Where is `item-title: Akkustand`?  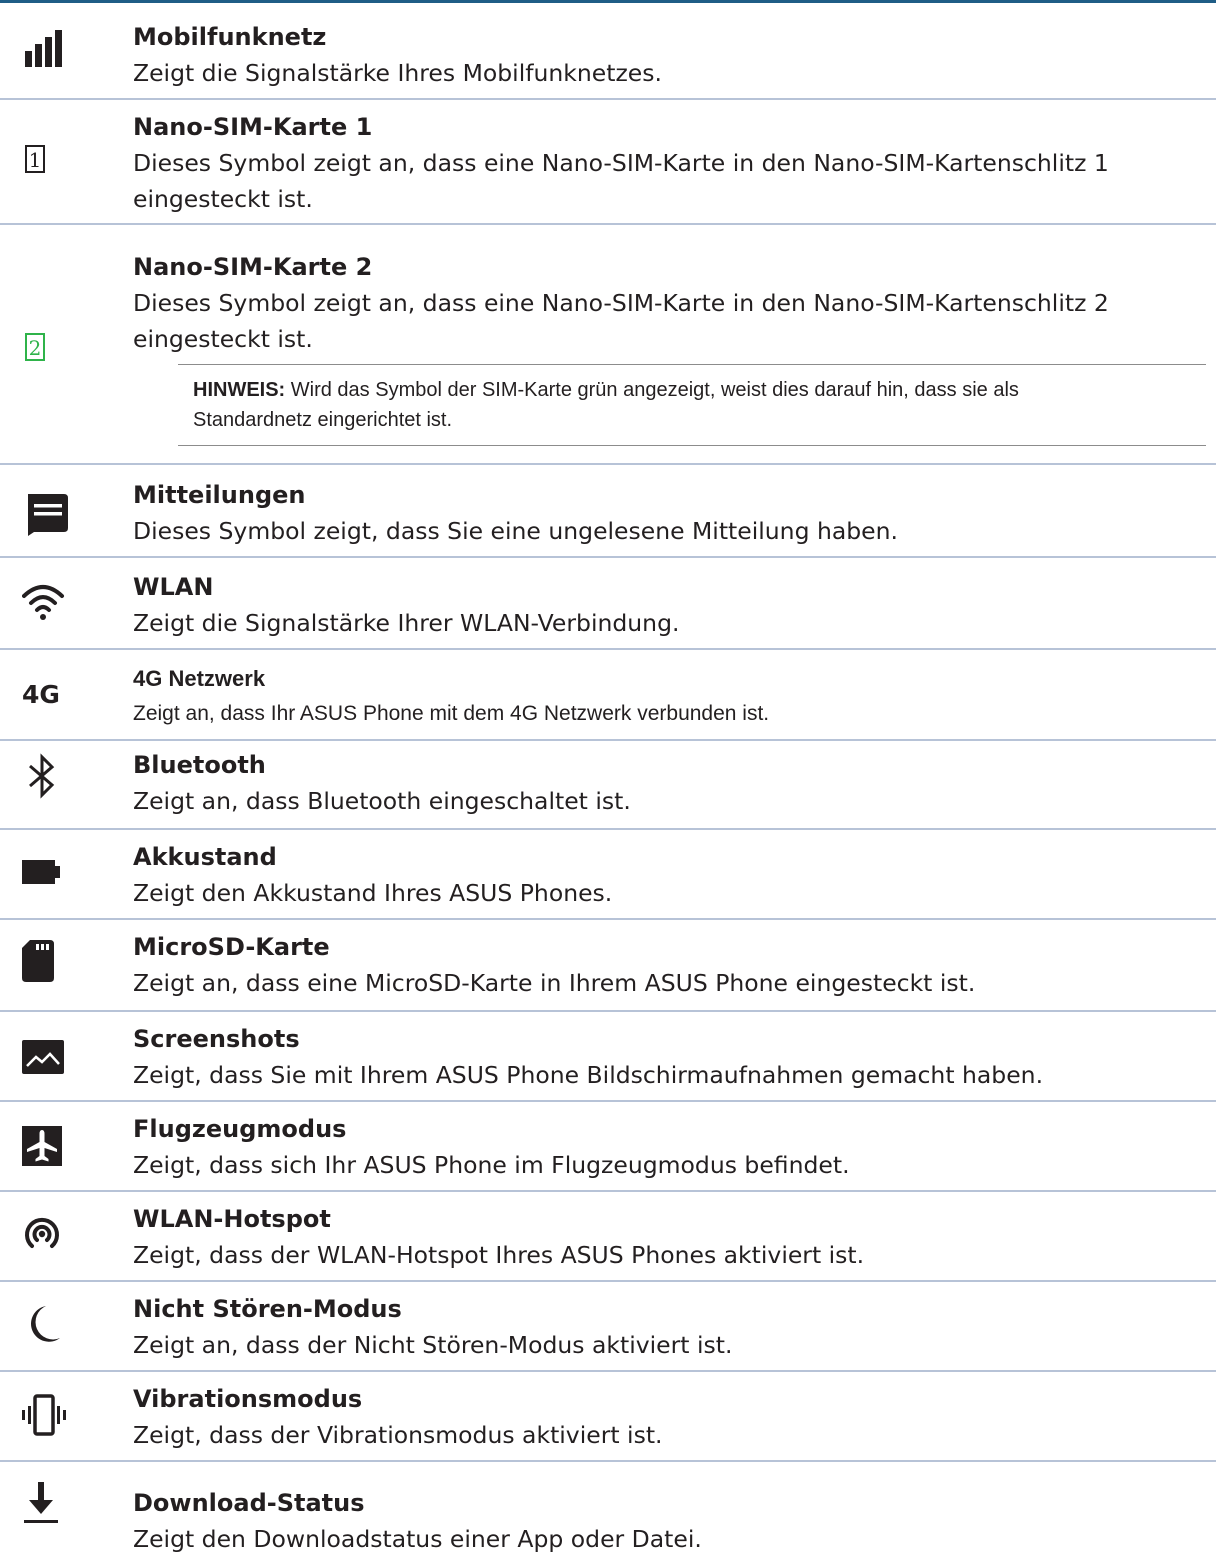
item-title: Akkustand is located at coordinates (205, 857).